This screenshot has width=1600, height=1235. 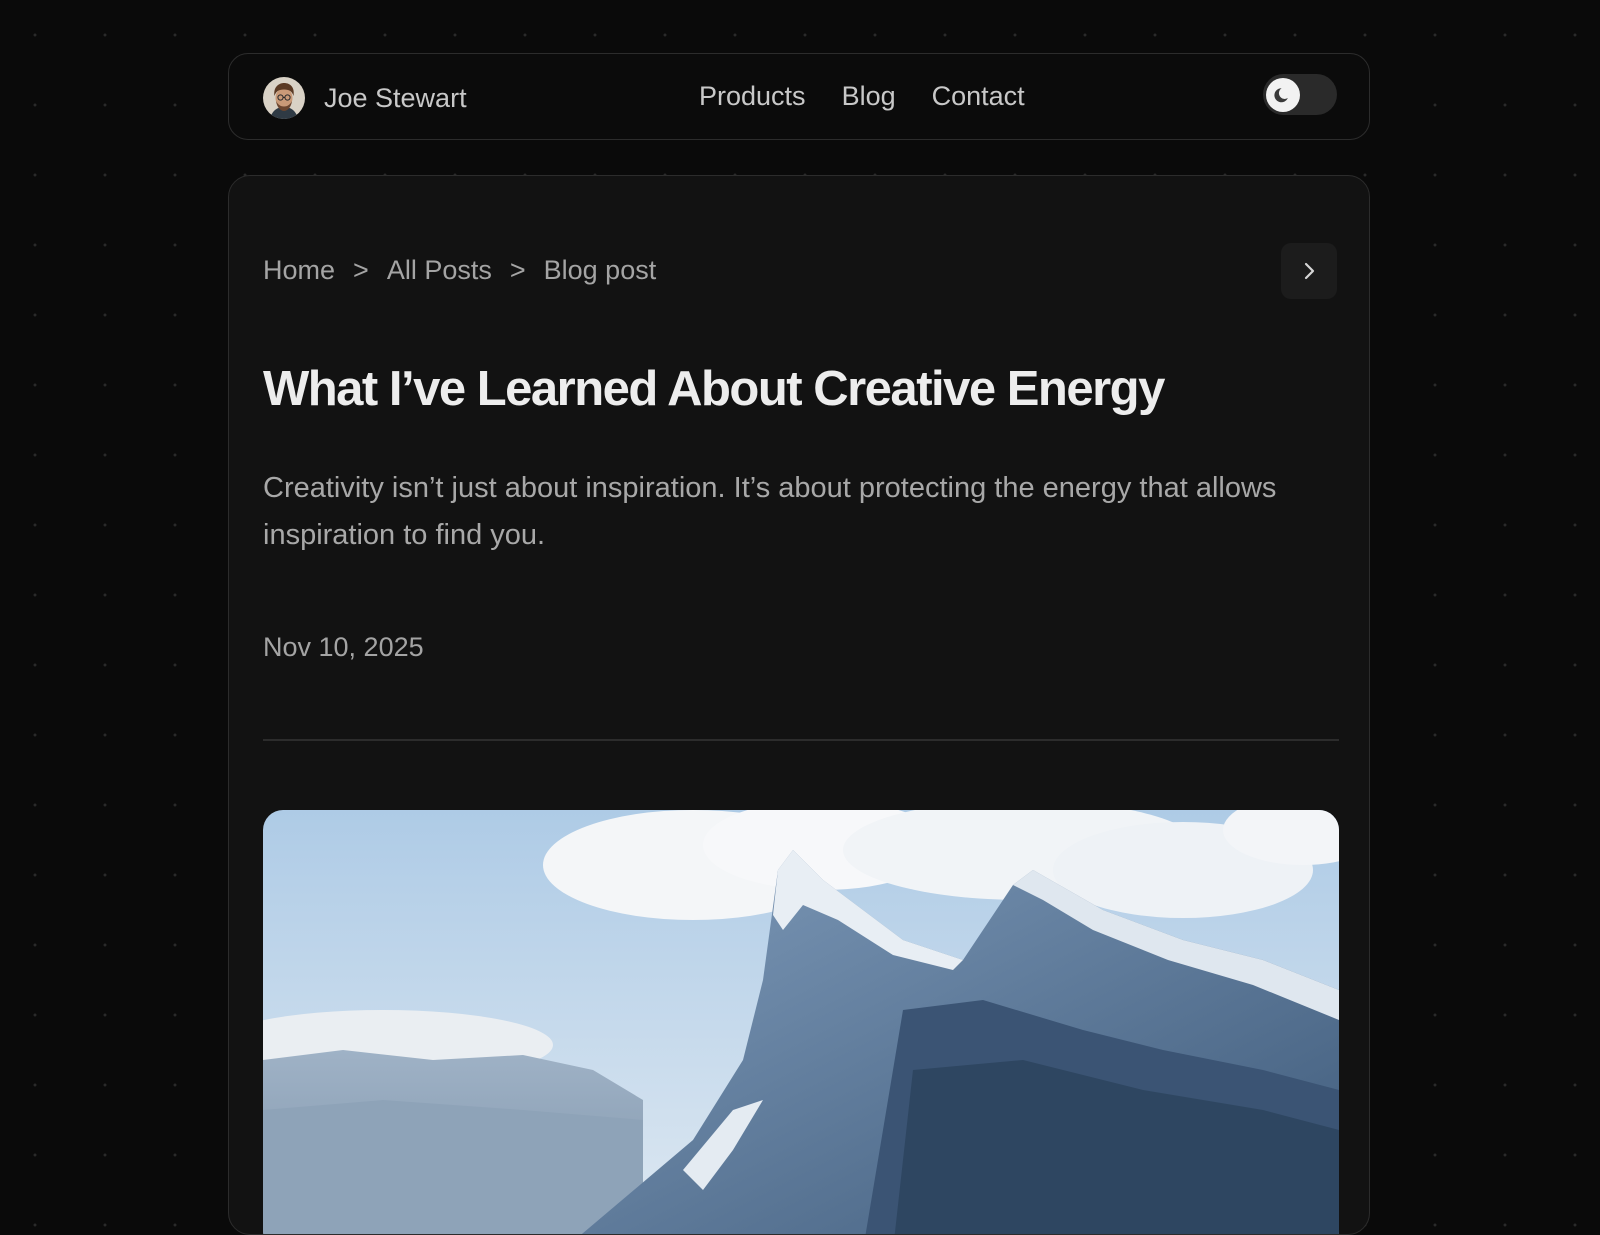 I want to click on author-brand-link: Joe Stewart, so click(x=365, y=98).